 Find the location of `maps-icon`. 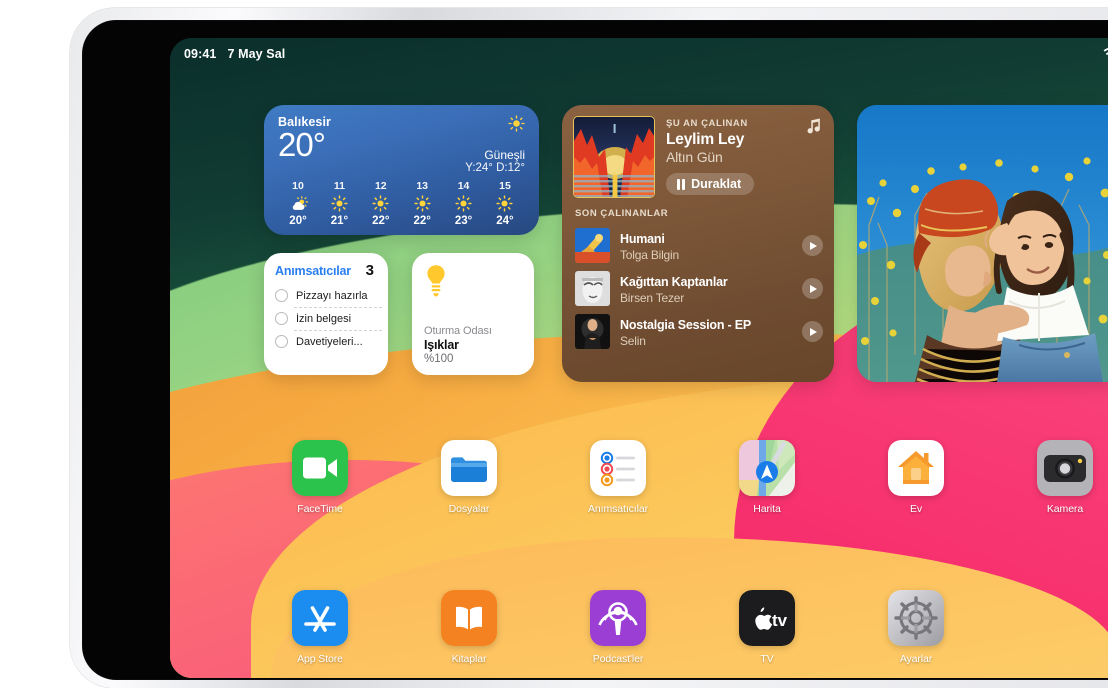

maps-icon is located at coordinates (767, 468).